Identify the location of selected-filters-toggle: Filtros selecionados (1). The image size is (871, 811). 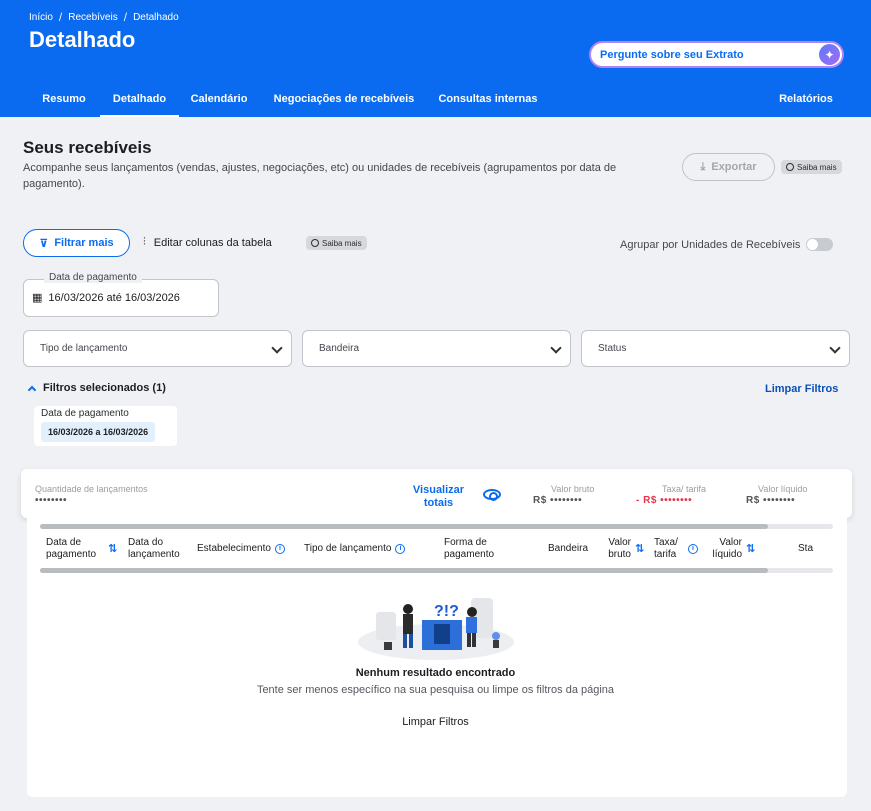
(96, 388).